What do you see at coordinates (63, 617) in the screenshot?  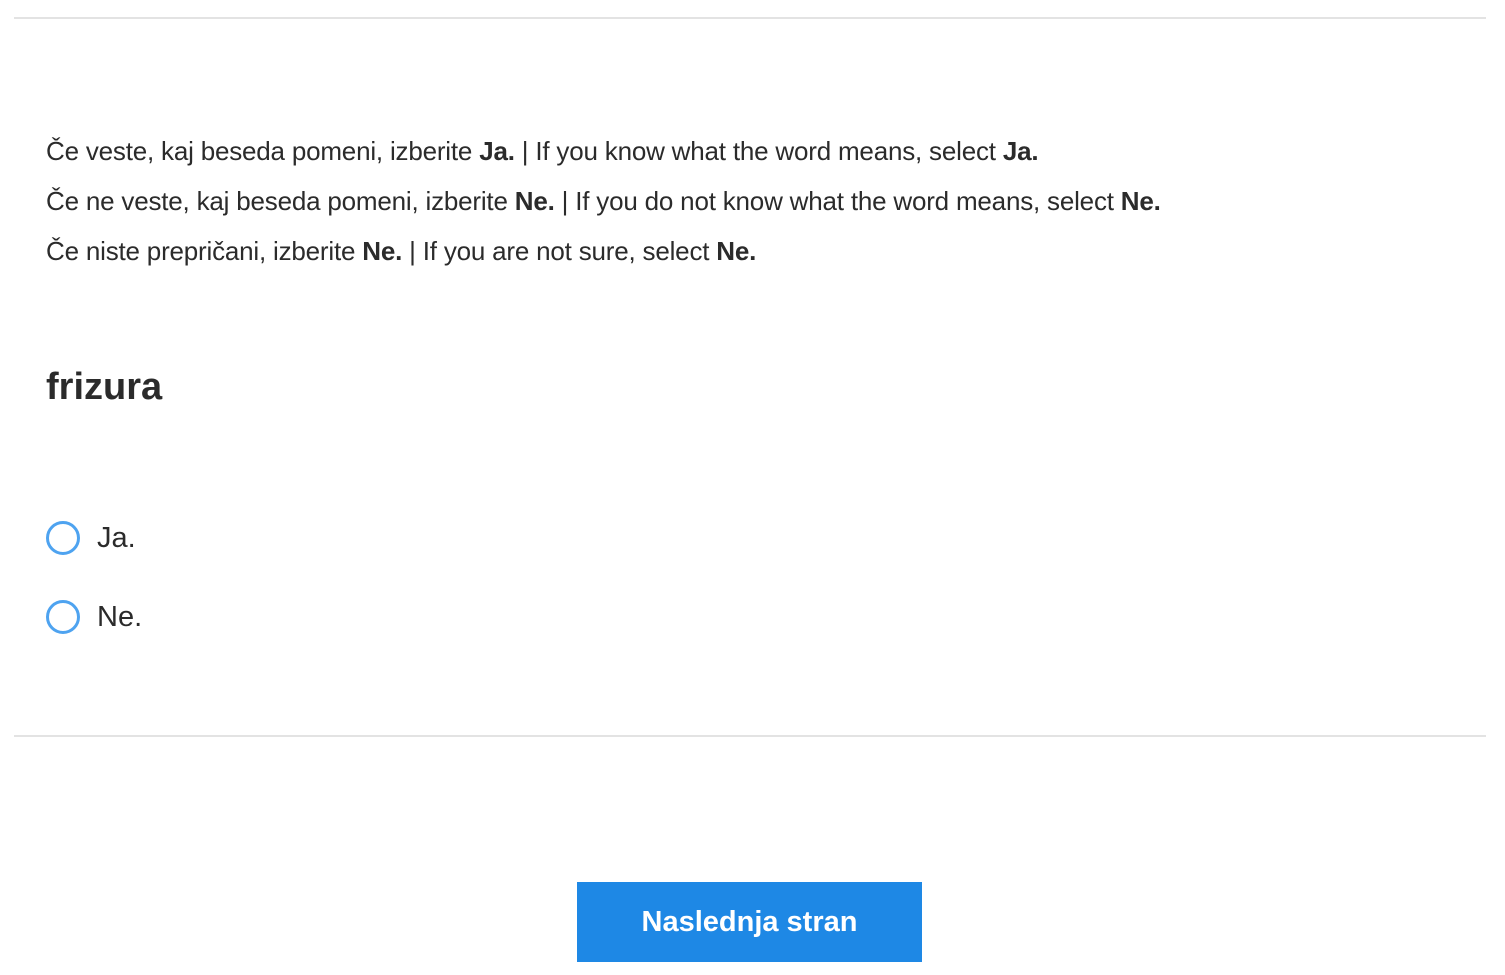 I see `radio-ne` at bounding box center [63, 617].